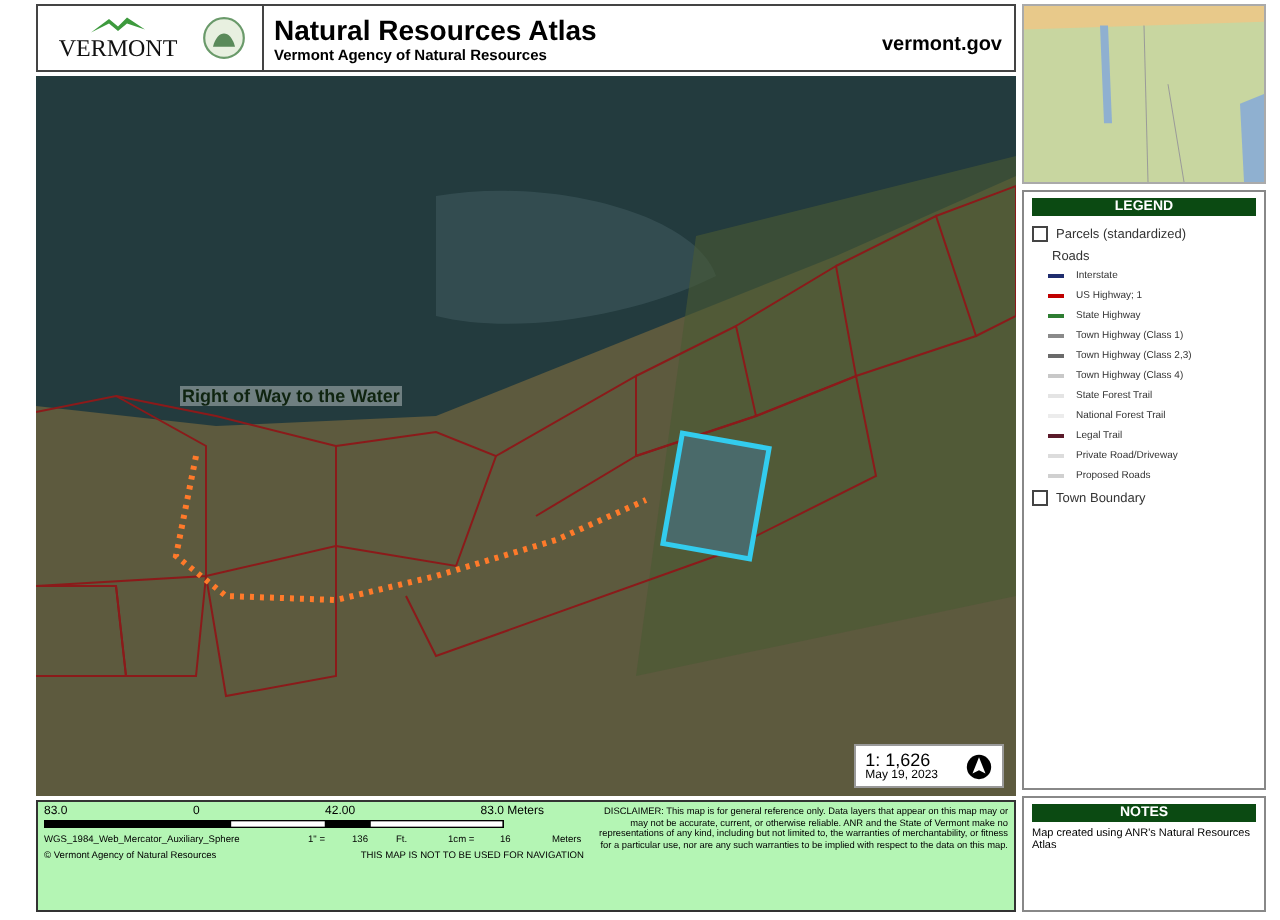 The height and width of the screenshot is (920, 1280). What do you see at coordinates (941, 45) in the screenshot?
I see `website-text: vermont.gov` at bounding box center [941, 45].